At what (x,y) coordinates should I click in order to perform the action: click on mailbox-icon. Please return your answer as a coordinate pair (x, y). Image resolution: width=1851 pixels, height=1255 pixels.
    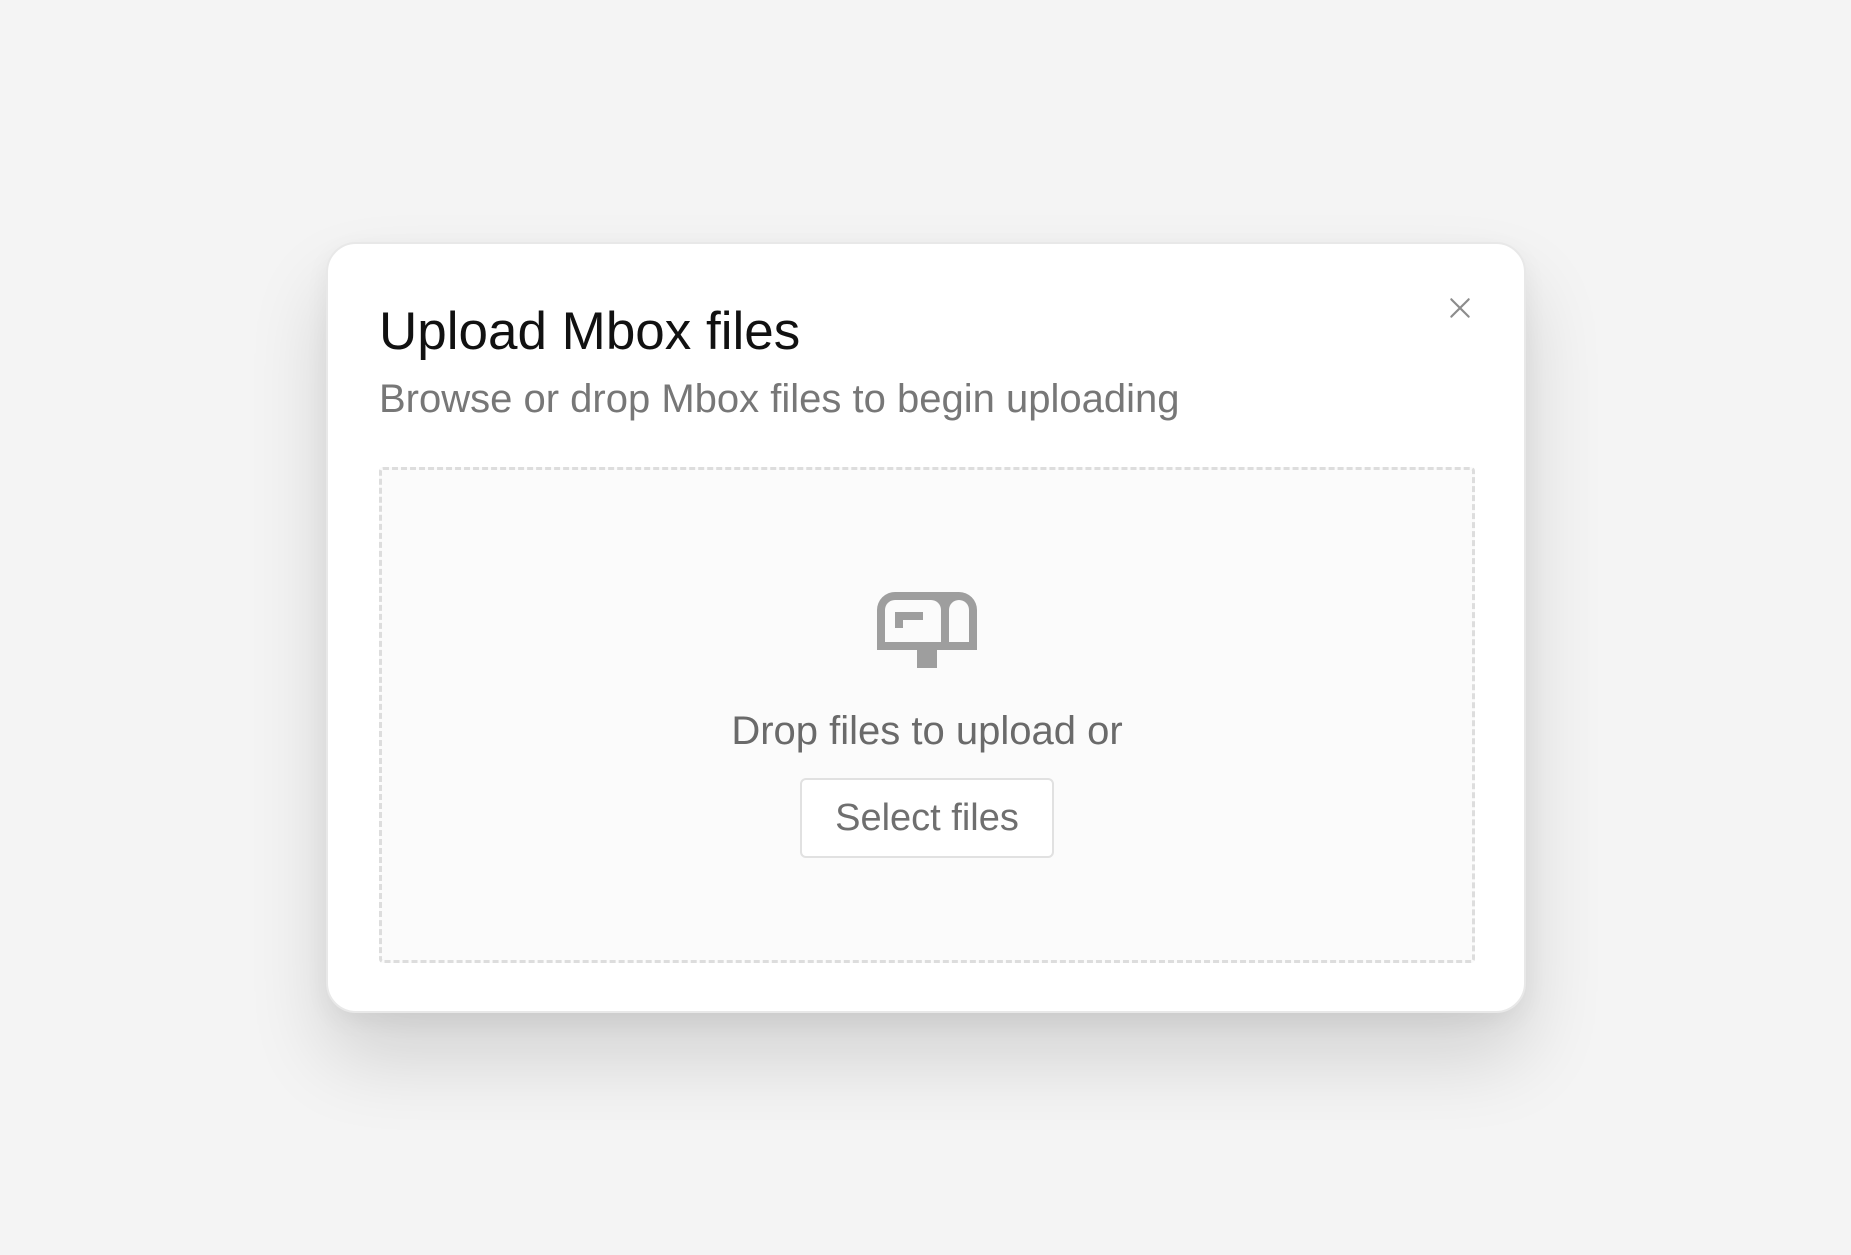
    Looking at the image, I should click on (927, 630).